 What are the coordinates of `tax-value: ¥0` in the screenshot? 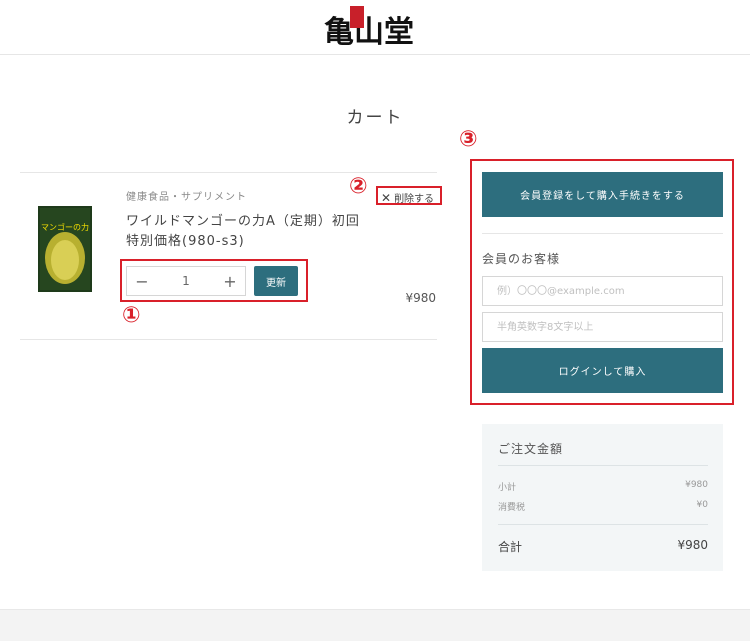 It's located at (702, 505).